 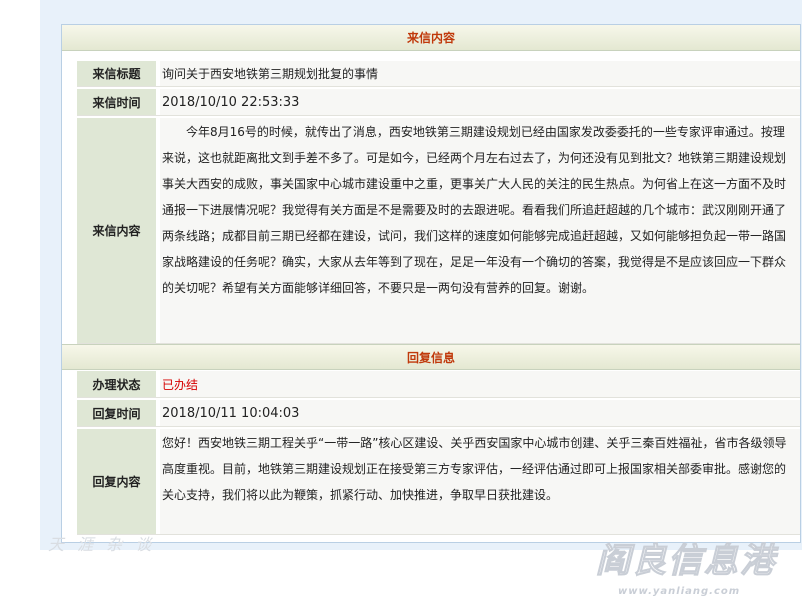 What do you see at coordinates (431, 357) in the screenshot?
I see `reply-section-title: 回复信息` at bounding box center [431, 357].